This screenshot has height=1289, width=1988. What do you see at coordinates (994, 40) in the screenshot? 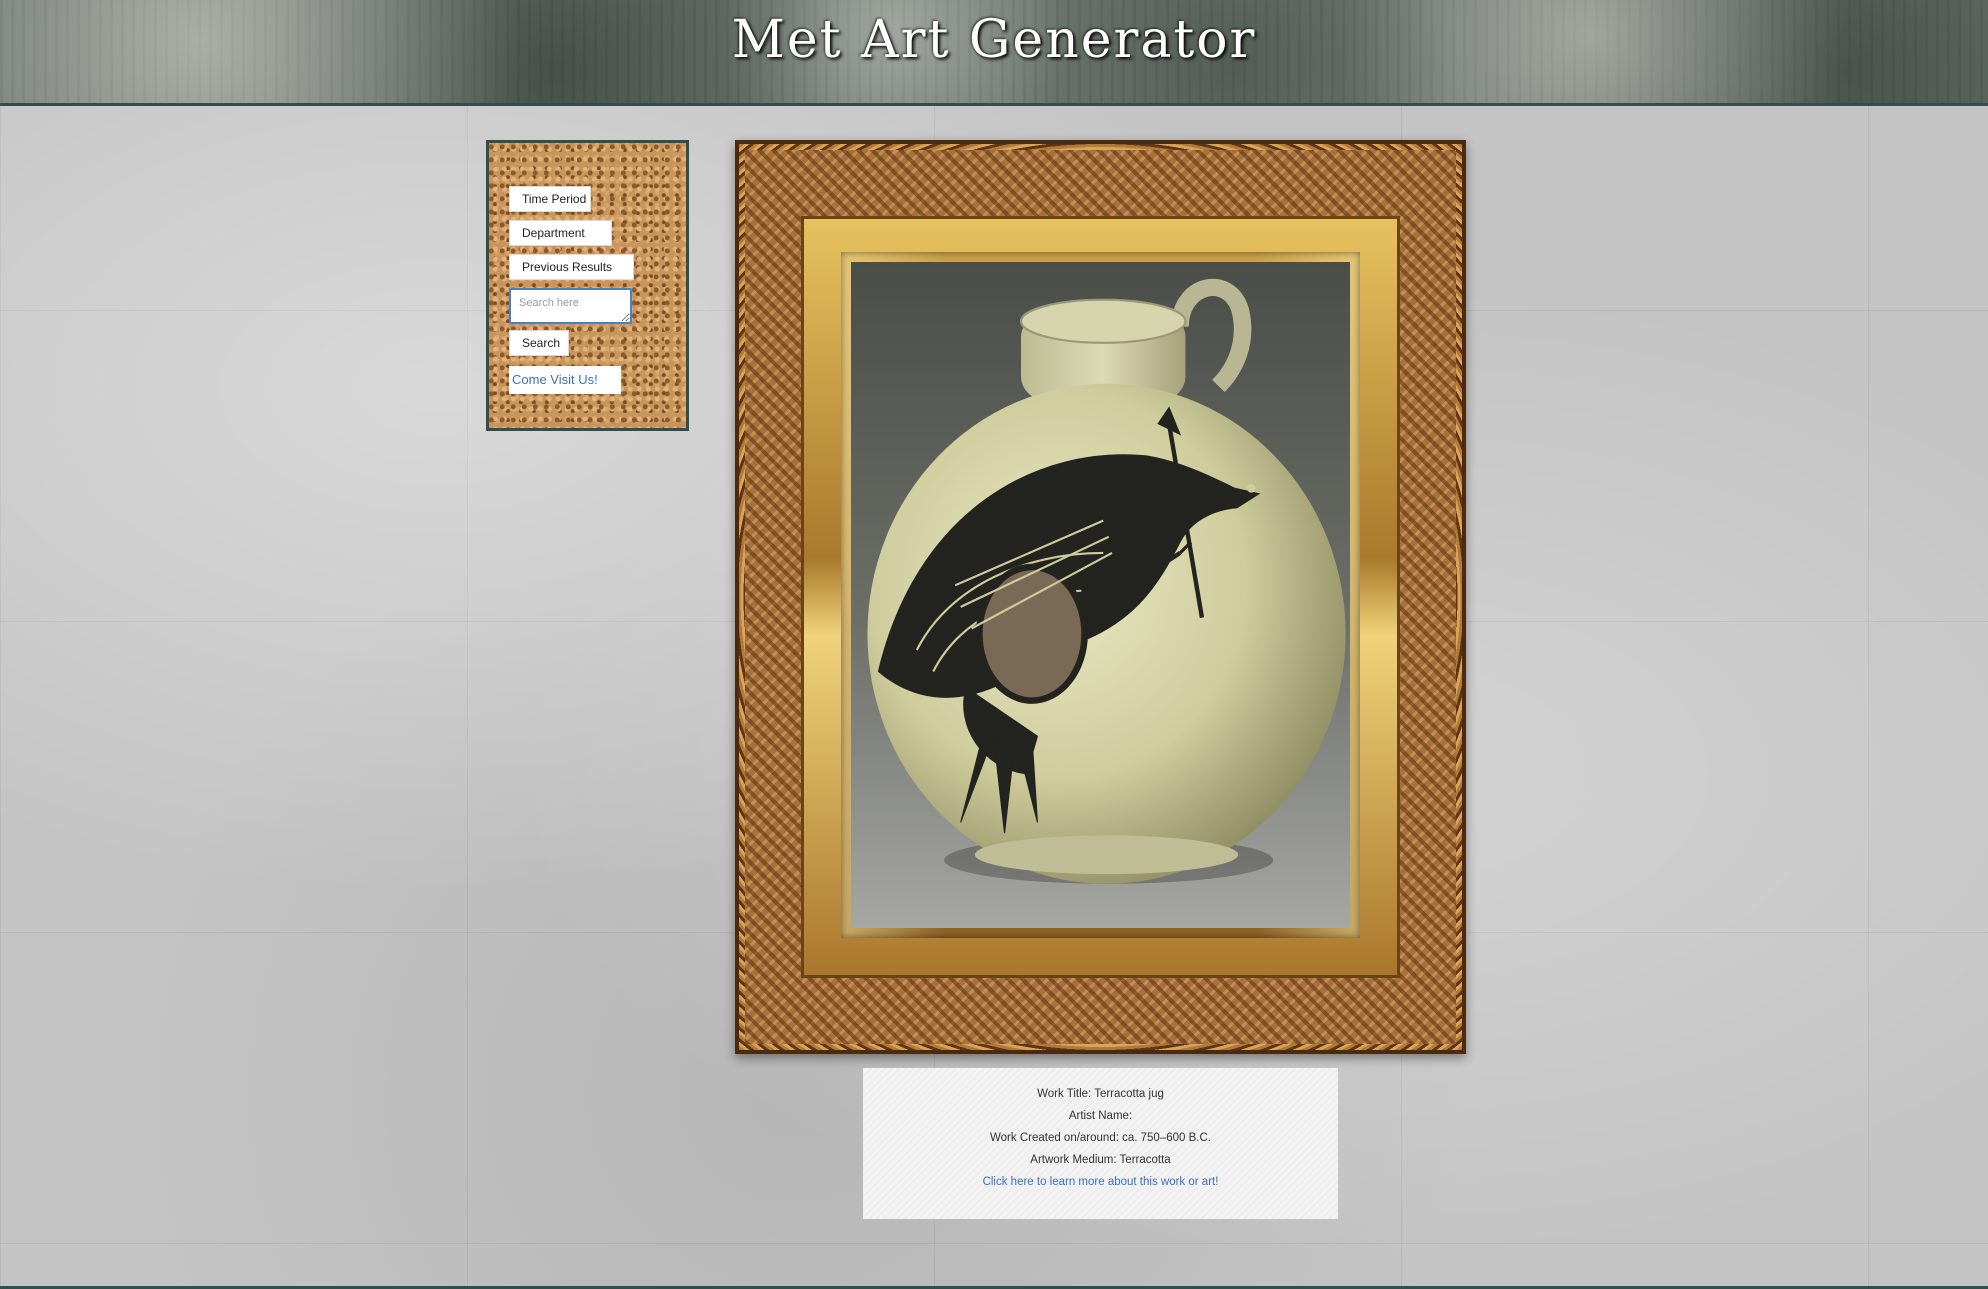
I see `page-title: Met Art Generator` at bounding box center [994, 40].